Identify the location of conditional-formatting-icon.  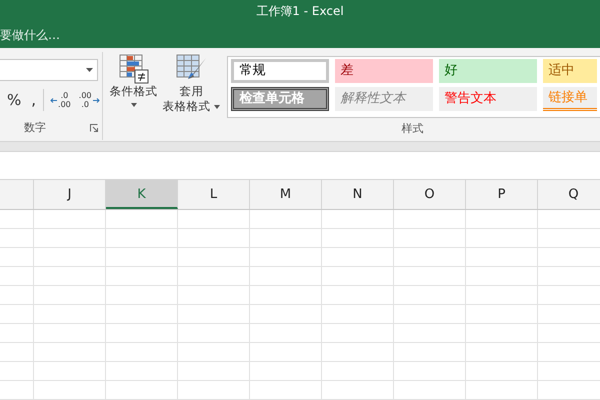
(133, 69).